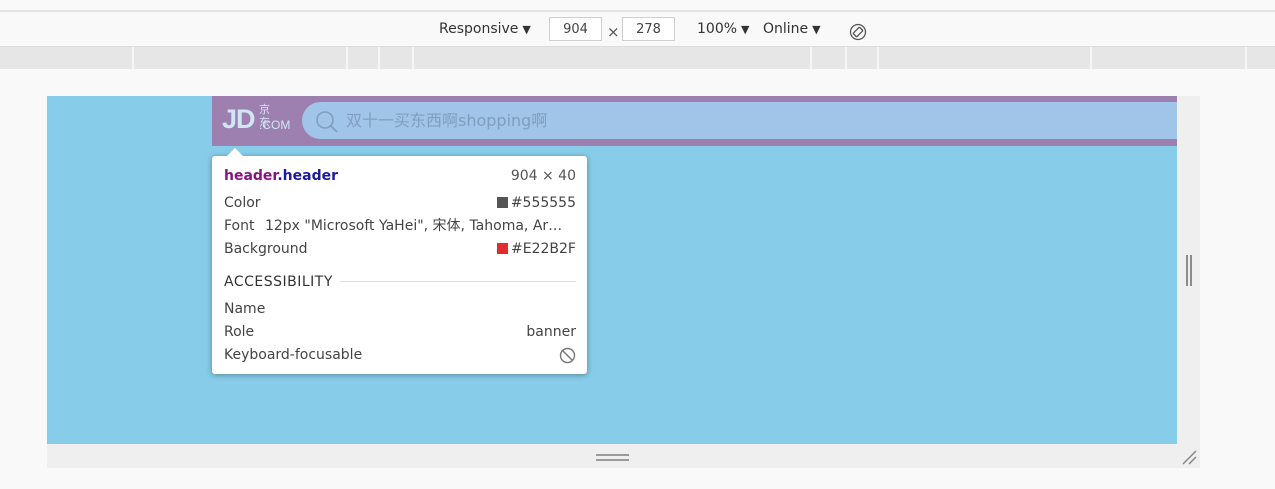  I want to click on width-input: 904, so click(575, 29).